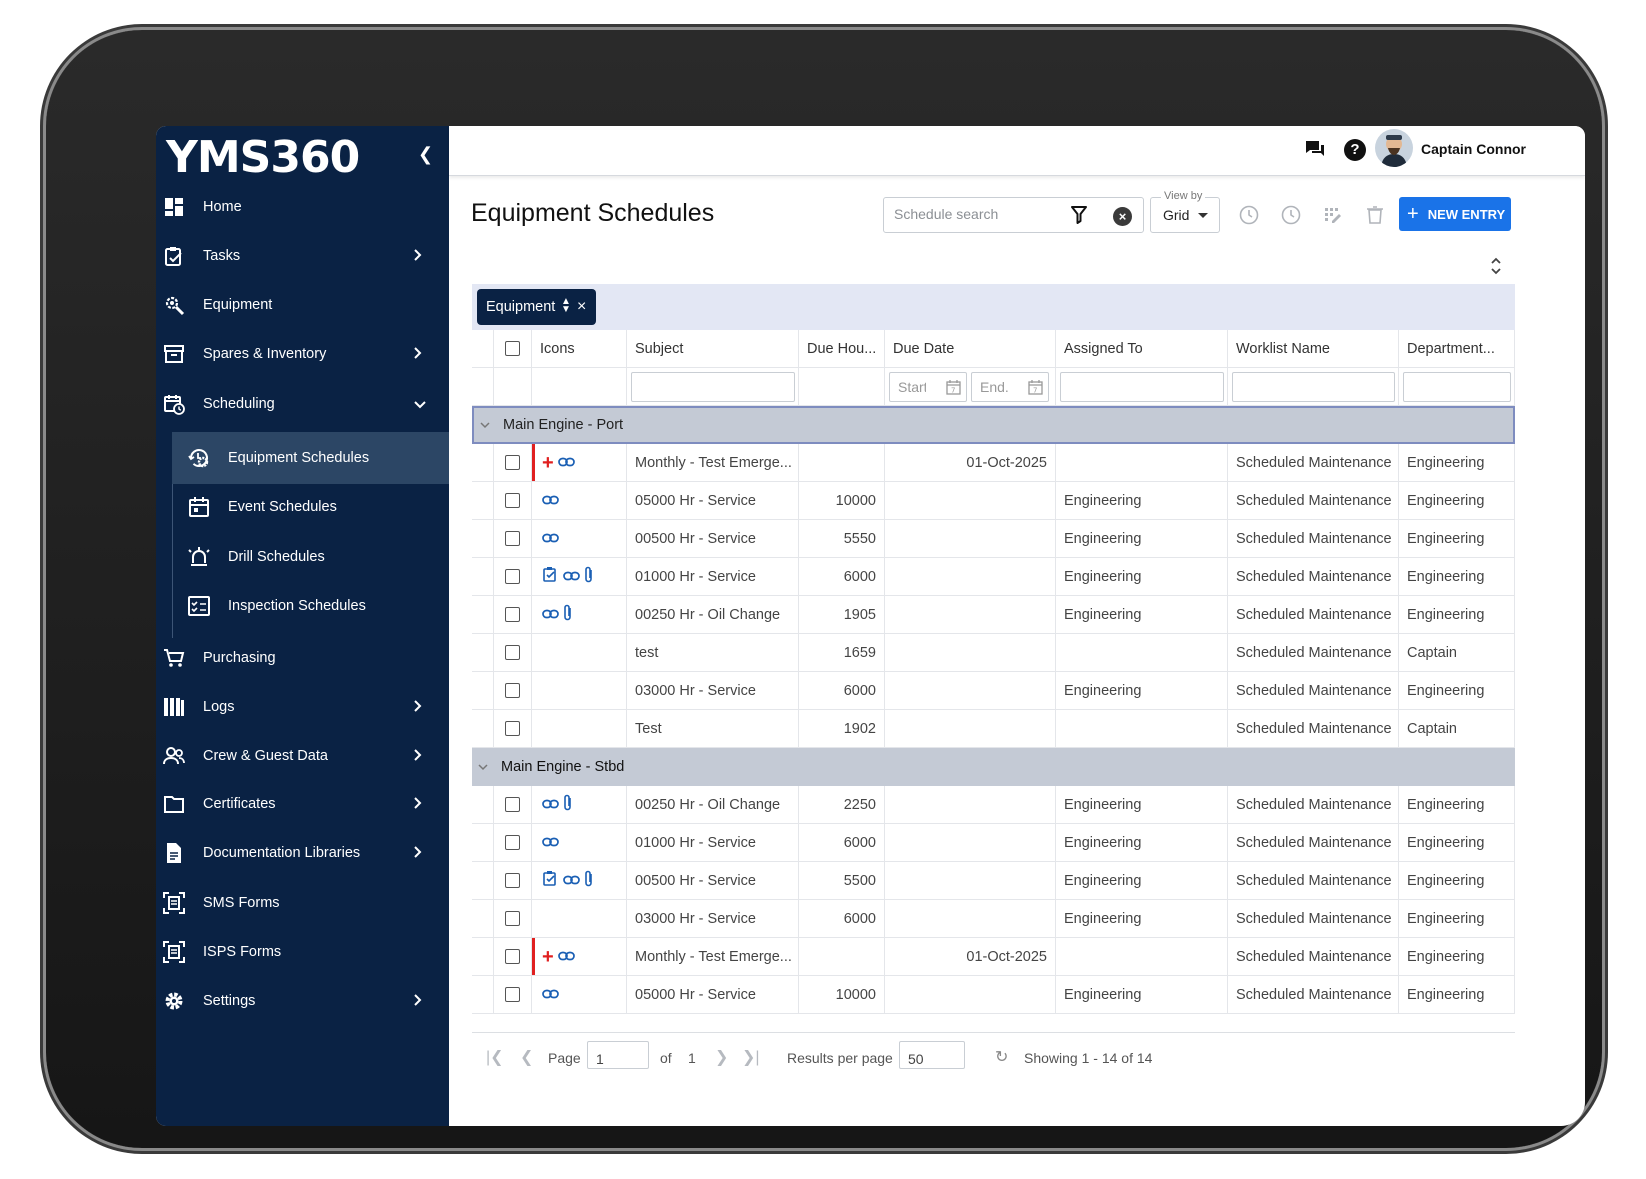 The height and width of the screenshot is (1179, 1646). I want to click on sidebar-item-settings: Settings, so click(302, 1001).